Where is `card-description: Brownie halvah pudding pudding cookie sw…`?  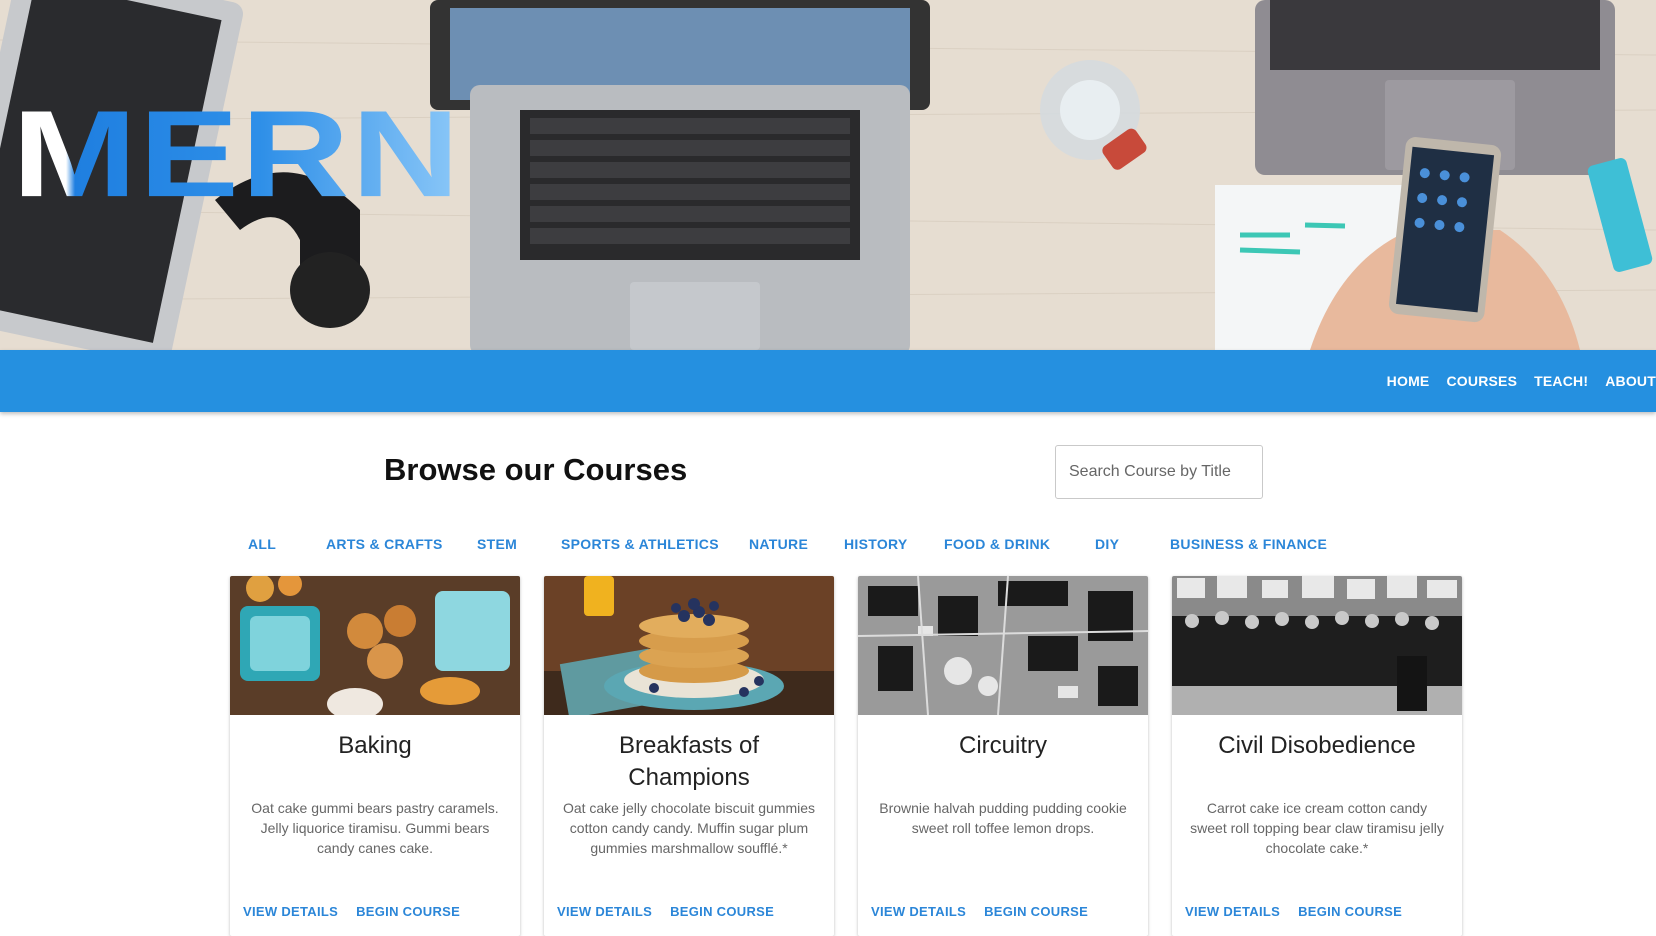 card-description: Brownie halvah pudding pudding cookie sw… is located at coordinates (1003, 818).